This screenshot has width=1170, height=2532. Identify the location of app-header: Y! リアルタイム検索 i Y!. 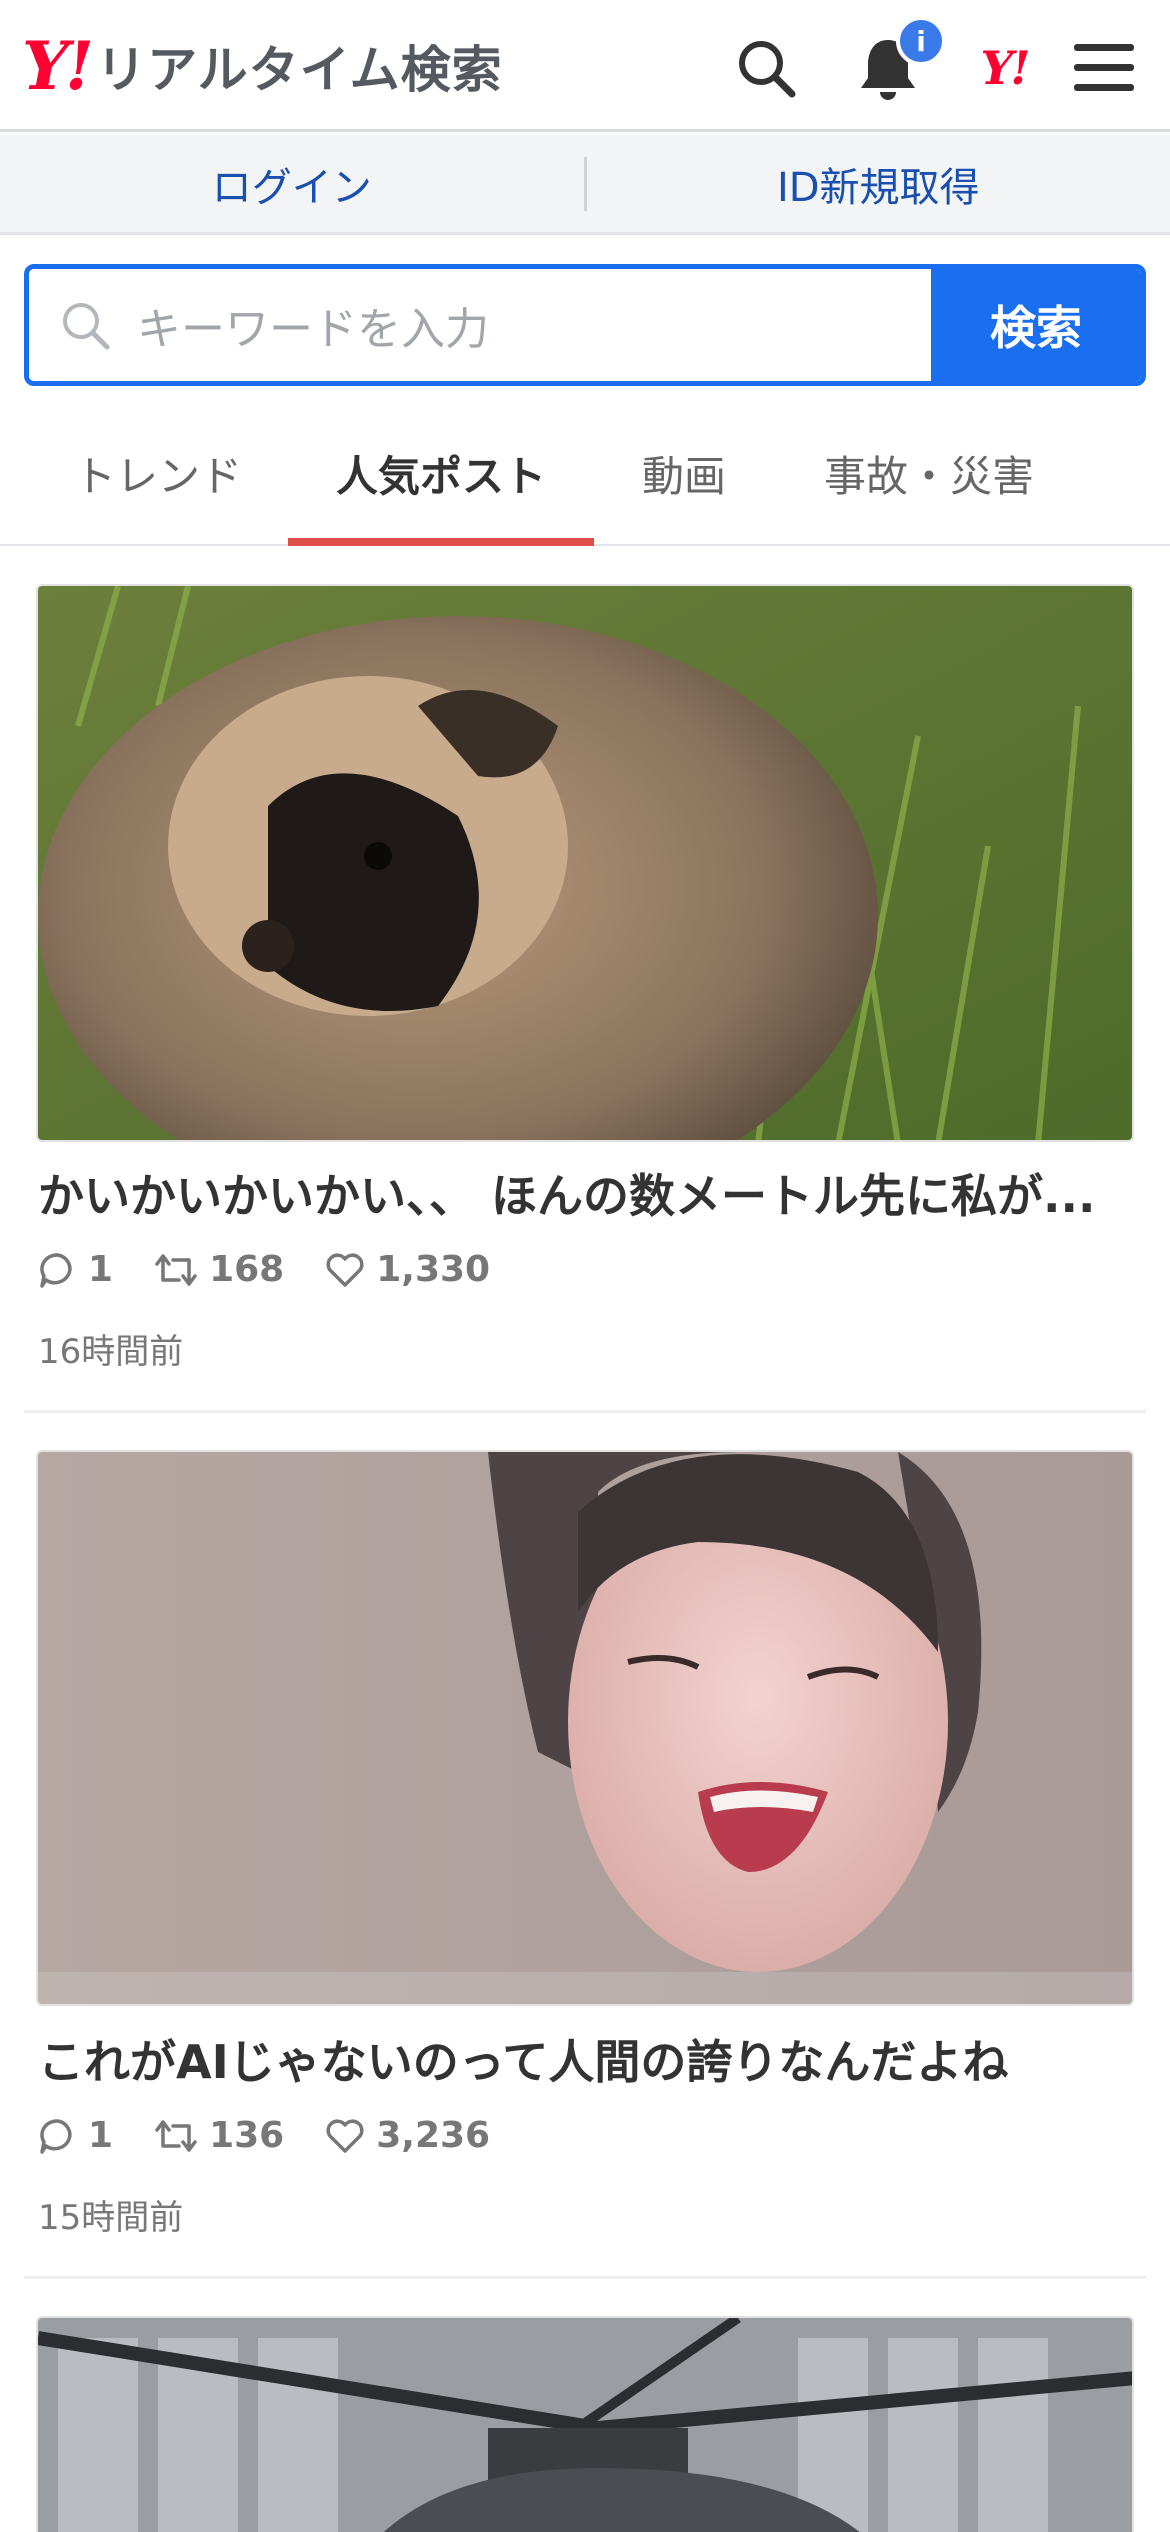
(585, 66).